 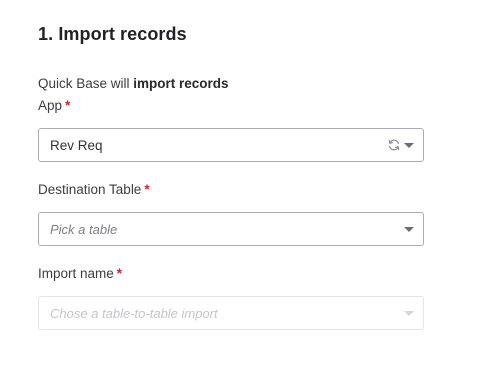 I want to click on app-select-value: Rev Req, so click(x=76, y=145).